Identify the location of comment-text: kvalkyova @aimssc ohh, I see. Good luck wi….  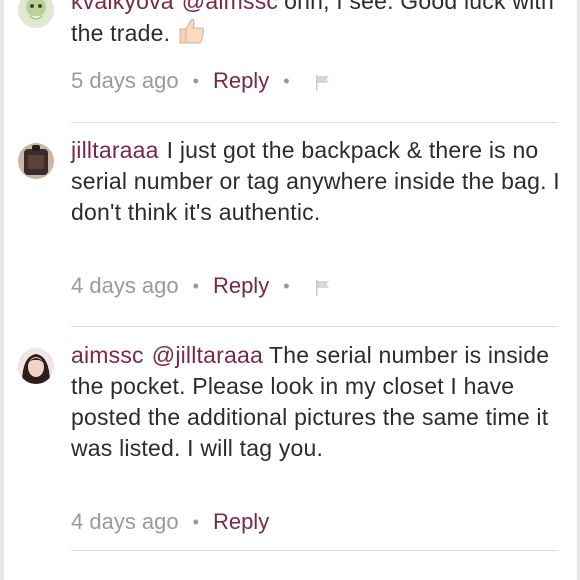
(317, 26).